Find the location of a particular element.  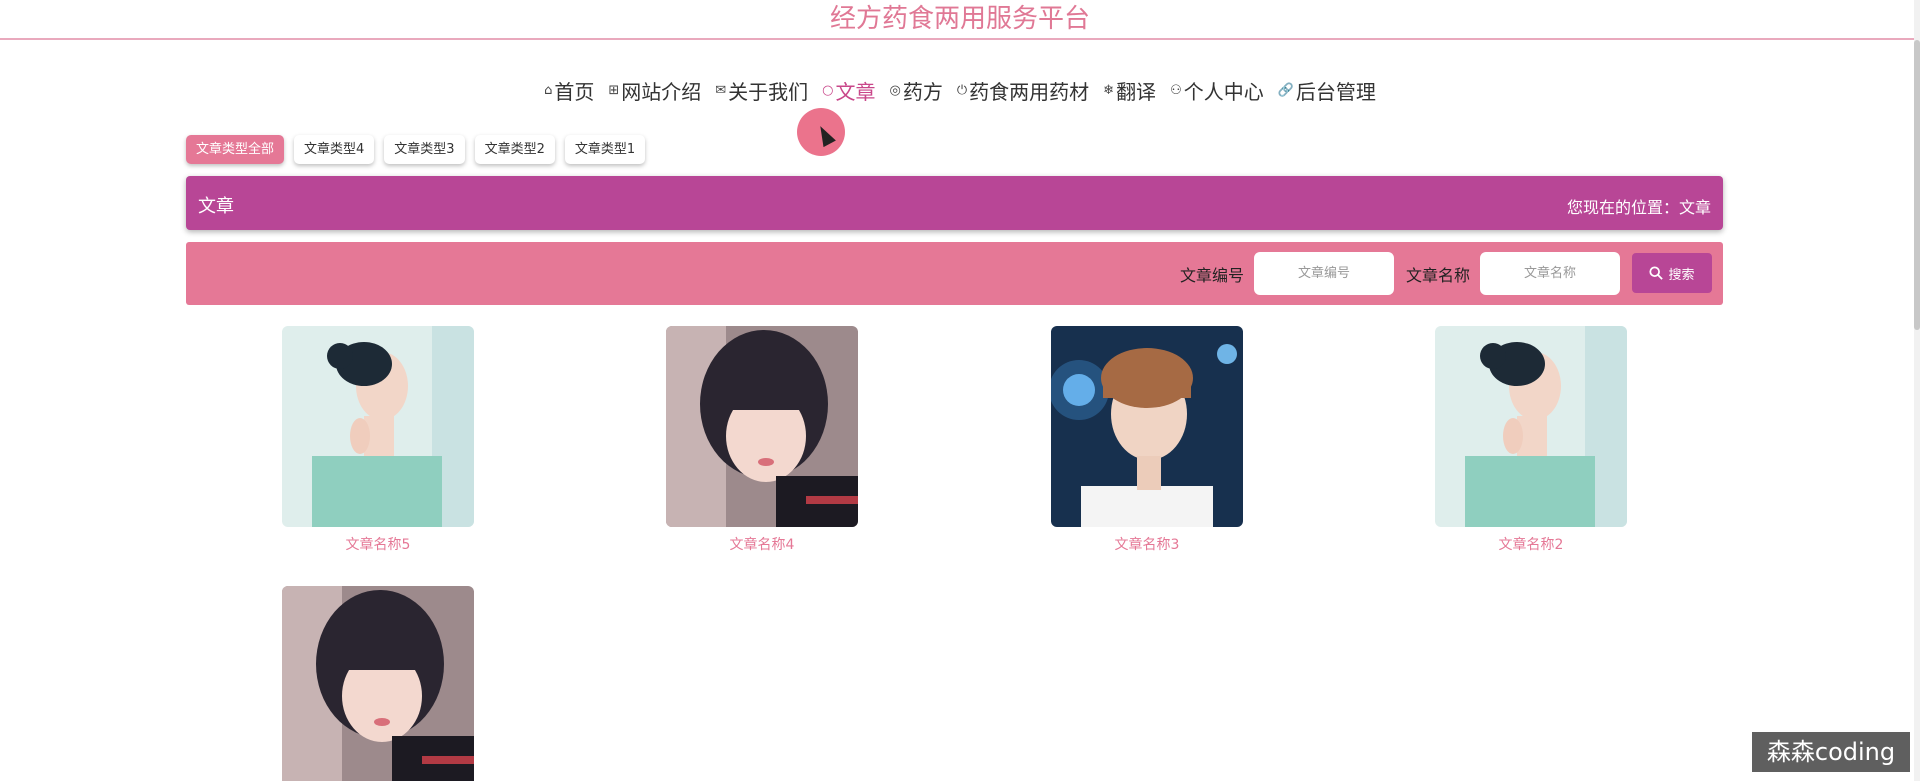

nav-item-translate: ❄ 翻译 is located at coordinates (1129, 90).